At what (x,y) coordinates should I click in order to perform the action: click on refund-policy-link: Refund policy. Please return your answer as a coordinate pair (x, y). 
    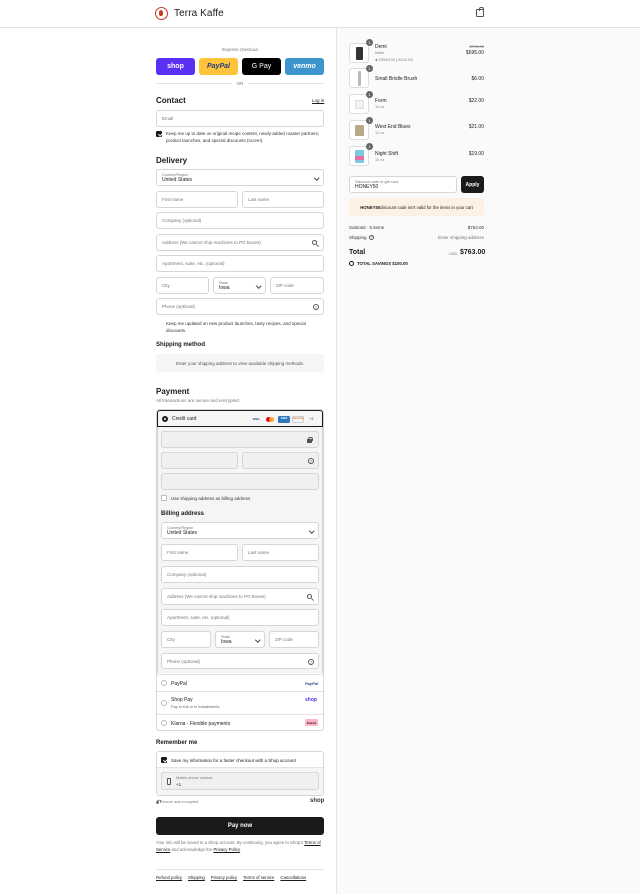
    Looking at the image, I should click on (169, 877).